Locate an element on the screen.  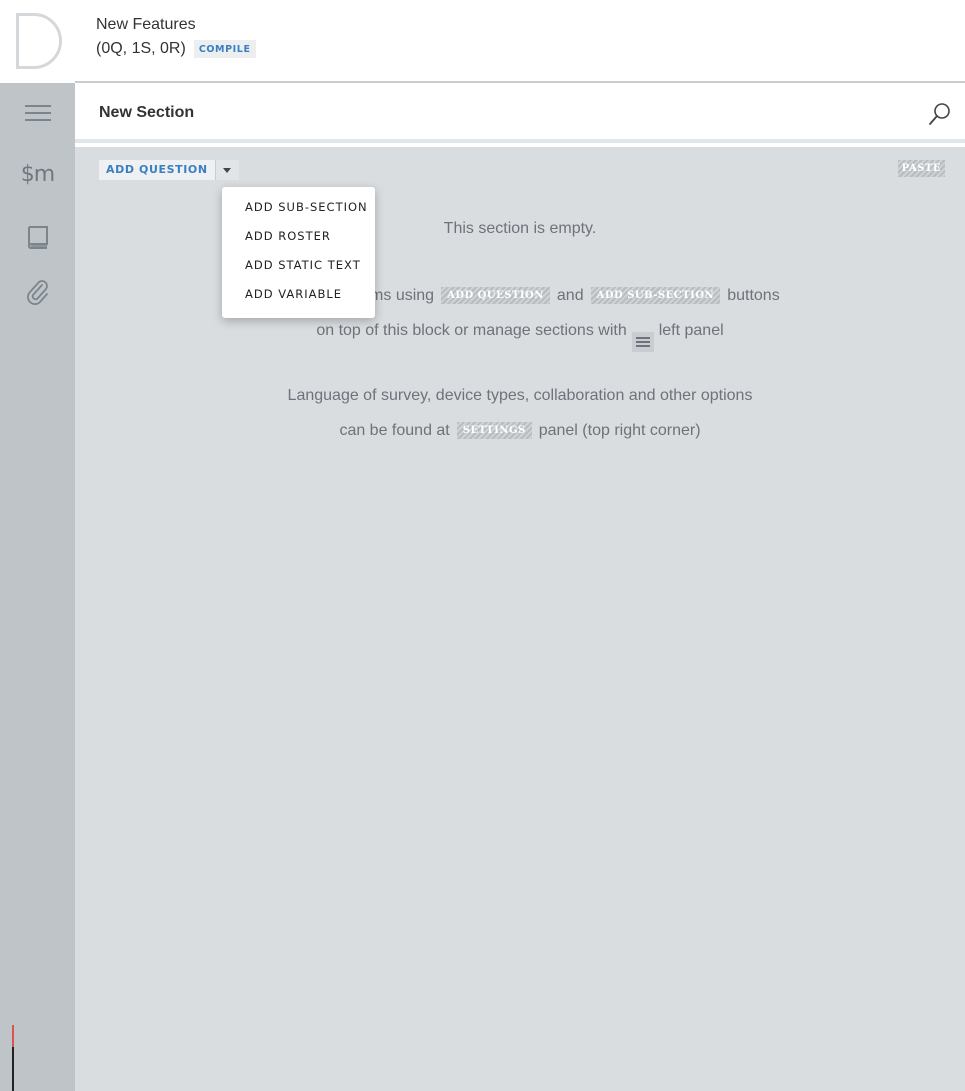
menu-item-add-static-text: ADD STATIC TEXT is located at coordinates (298, 269).